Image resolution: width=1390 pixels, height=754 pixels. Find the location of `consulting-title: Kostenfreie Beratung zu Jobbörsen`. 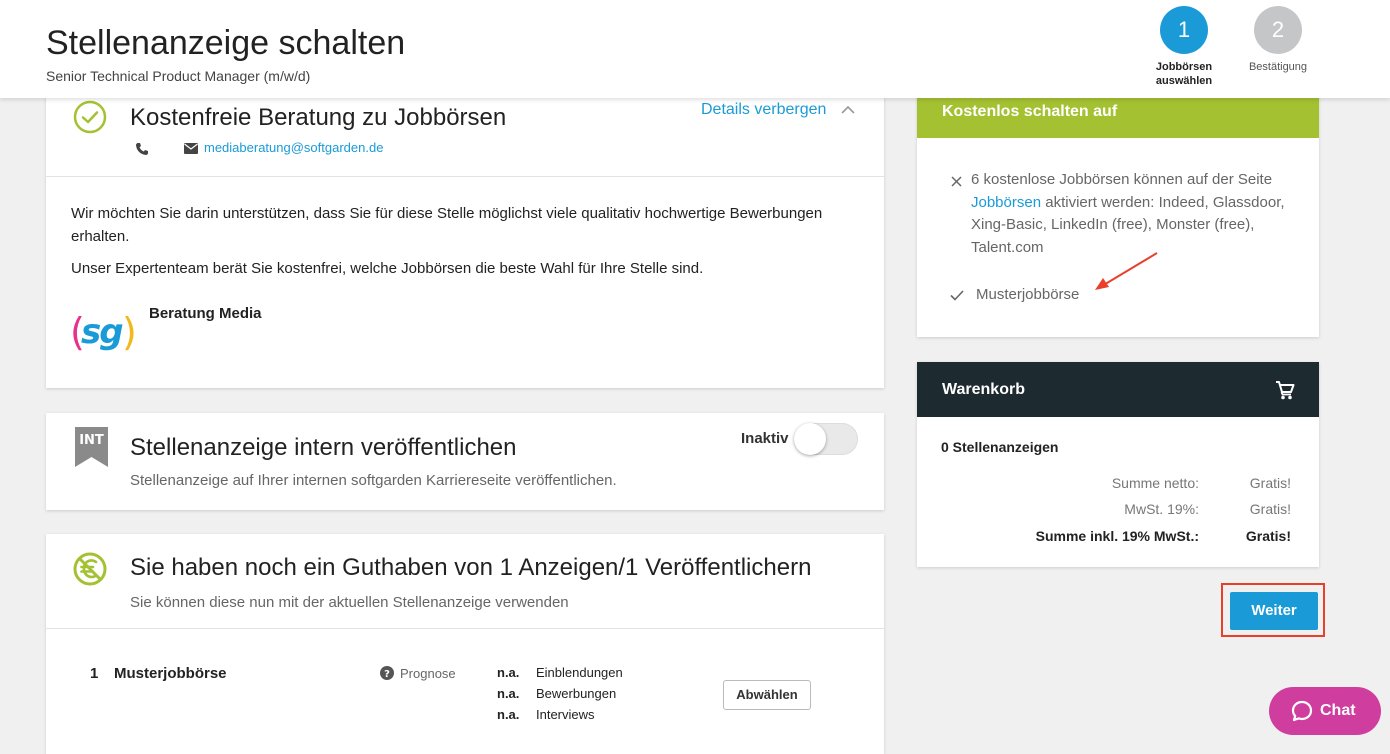

consulting-title: Kostenfreie Beratung zu Jobbörsen is located at coordinates (318, 117).